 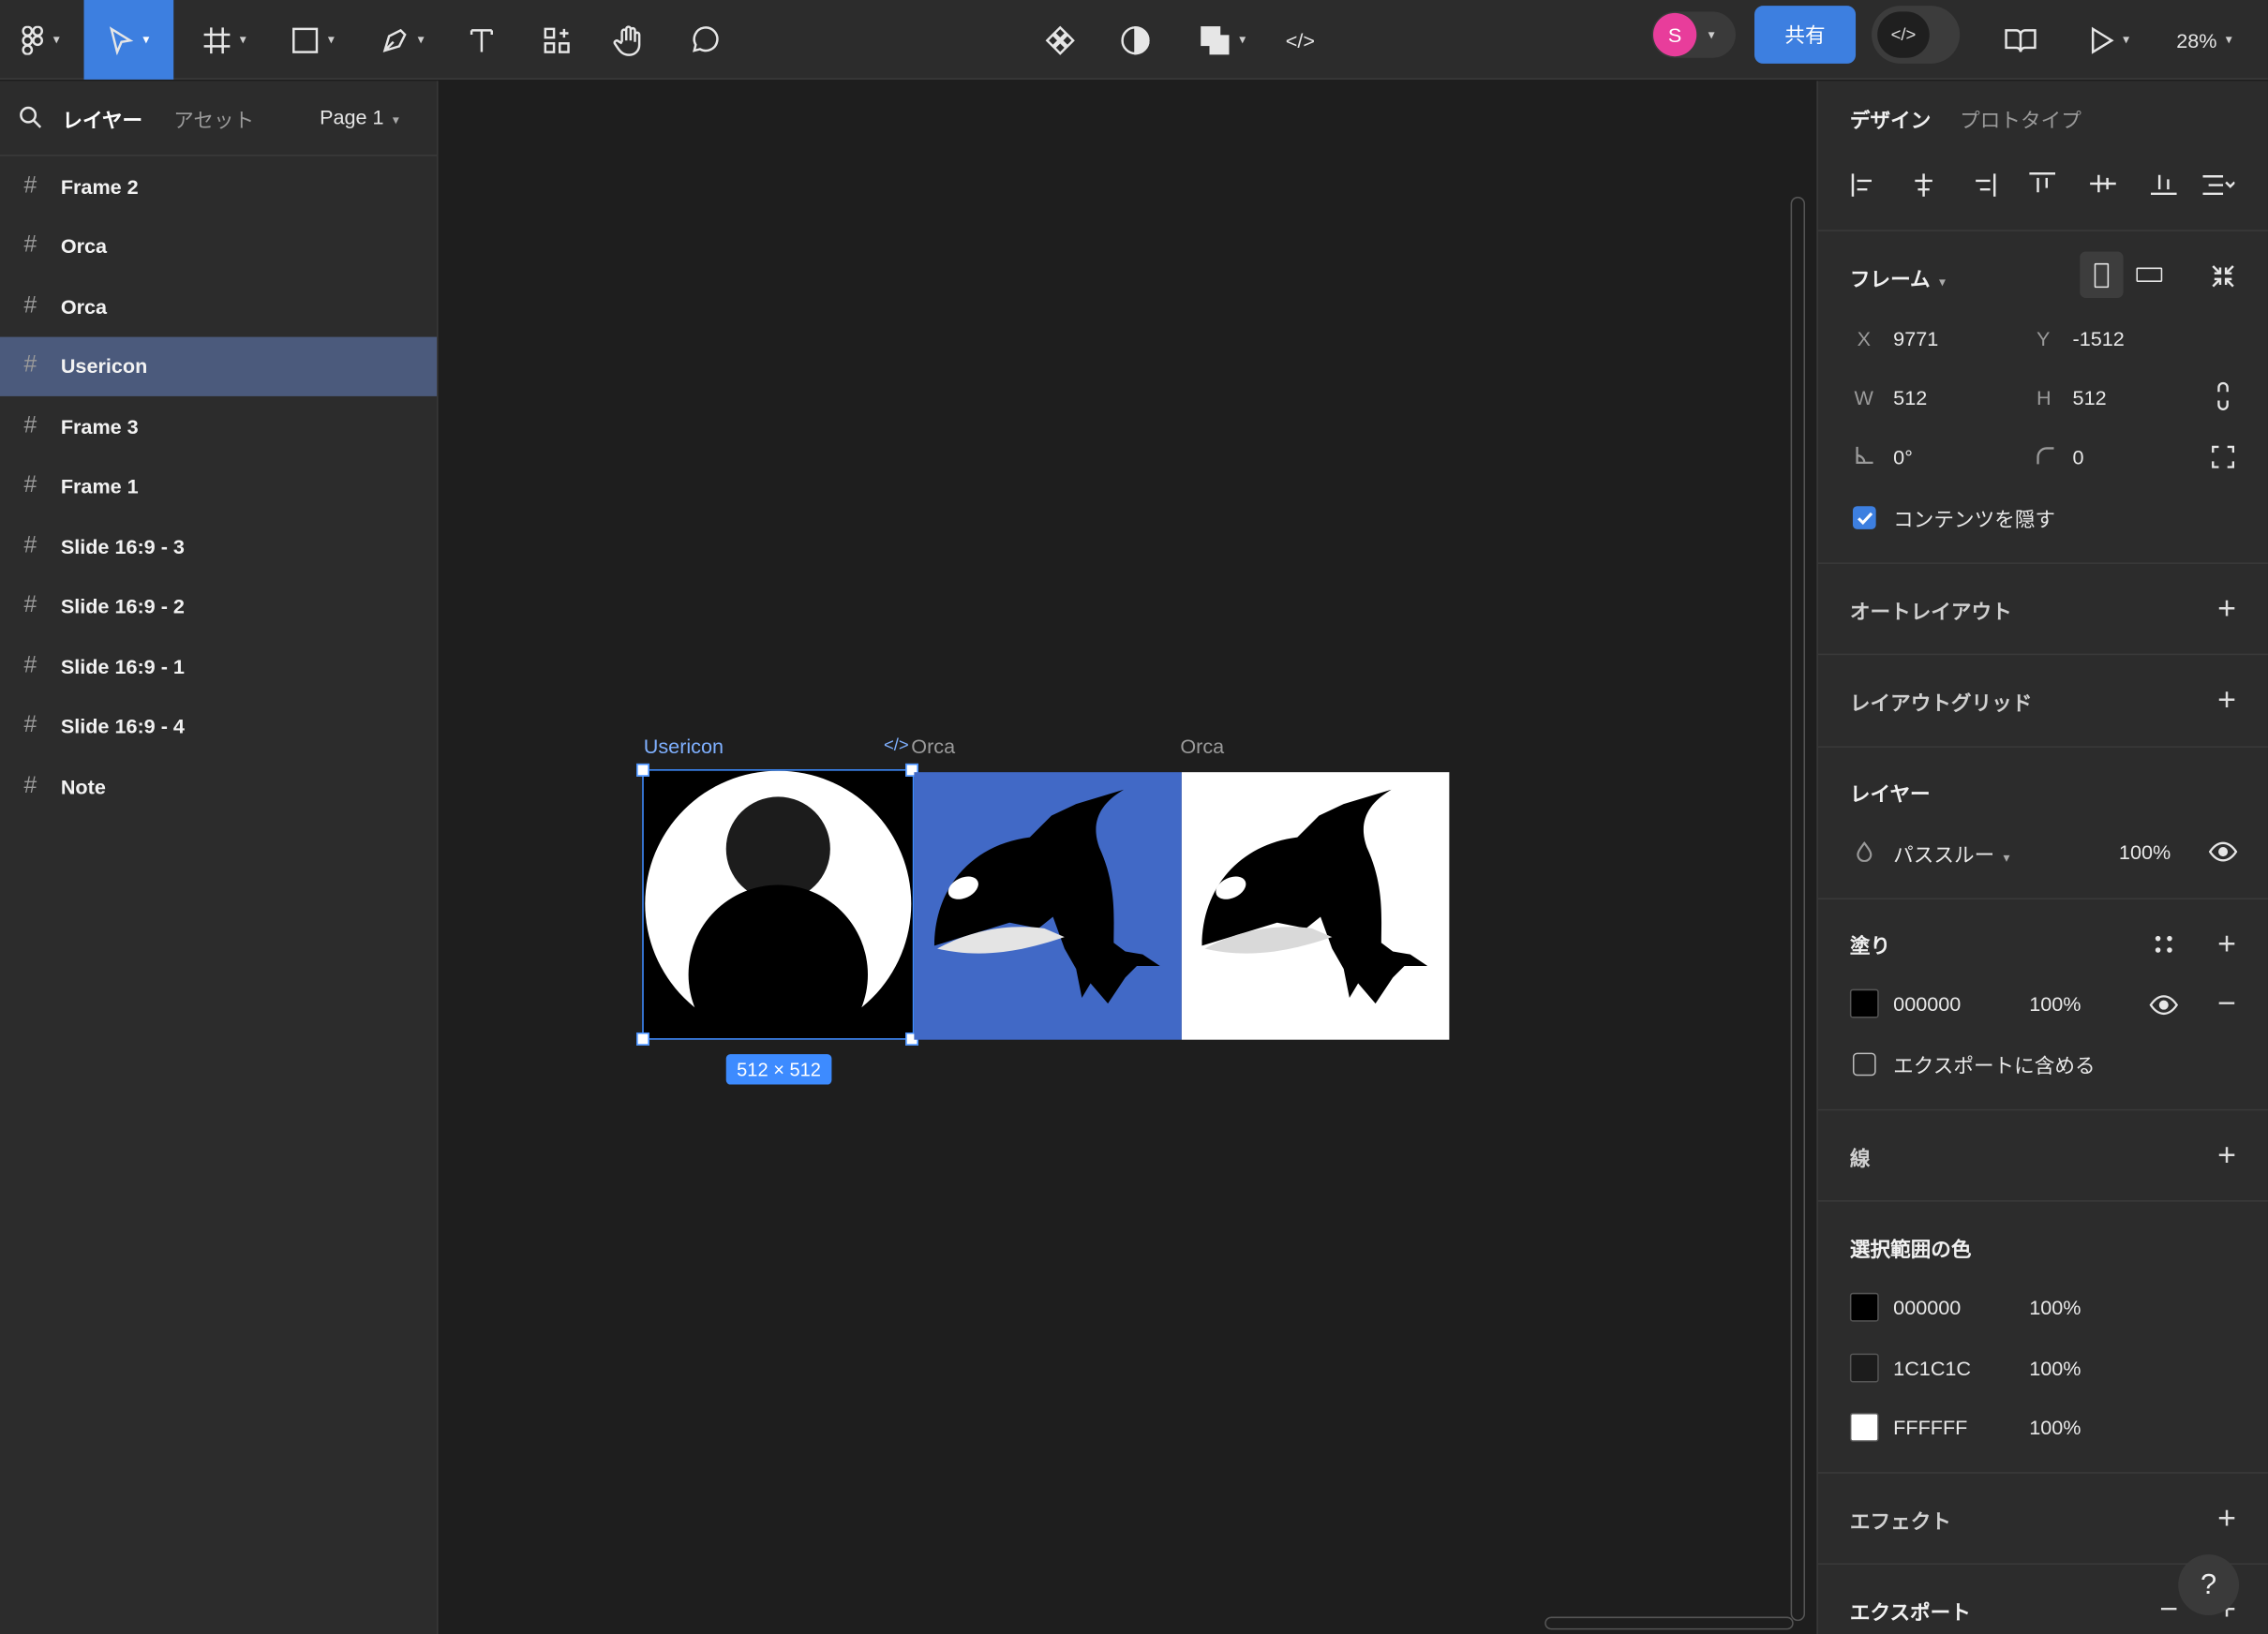 What do you see at coordinates (1916, 339) in the screenshot?
I see `x-input: 9771` at bounding box center [1916, 339].